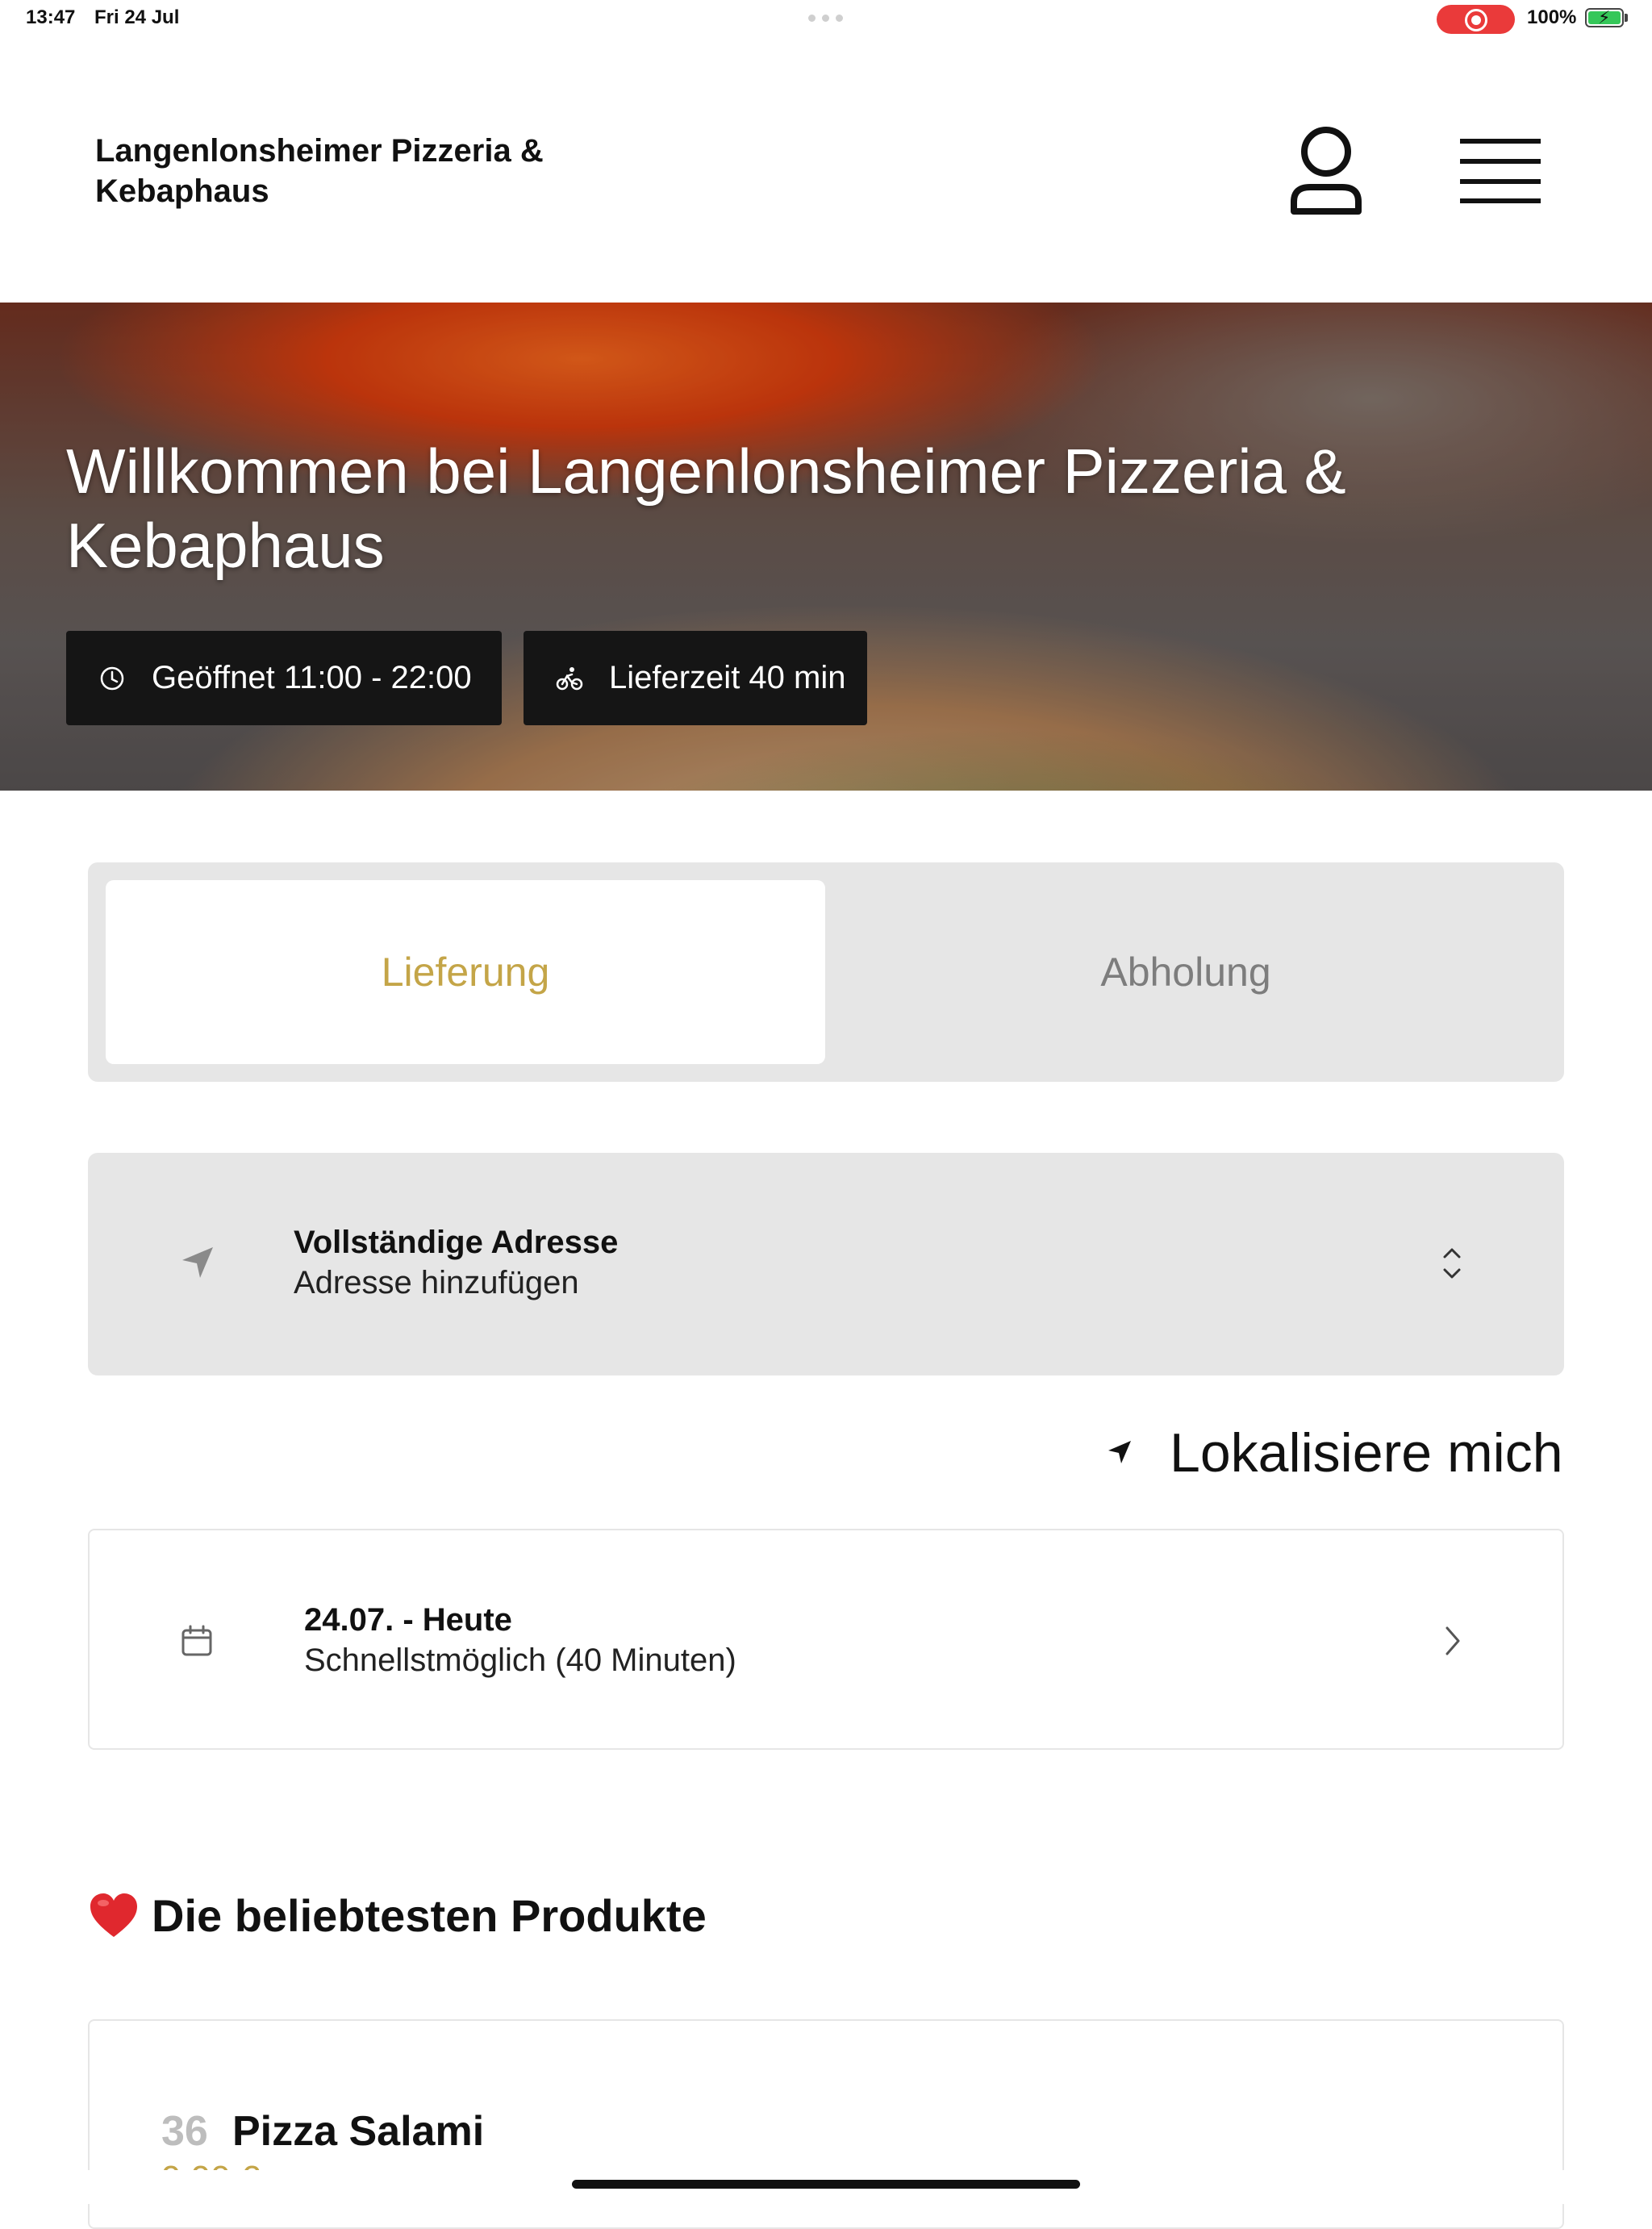 This screenshot has height=2229, width=1652. What do you see at coordinates (826, 2184) in the screenshot?
I see `home-indicator` at bounding box center [826, 2184].